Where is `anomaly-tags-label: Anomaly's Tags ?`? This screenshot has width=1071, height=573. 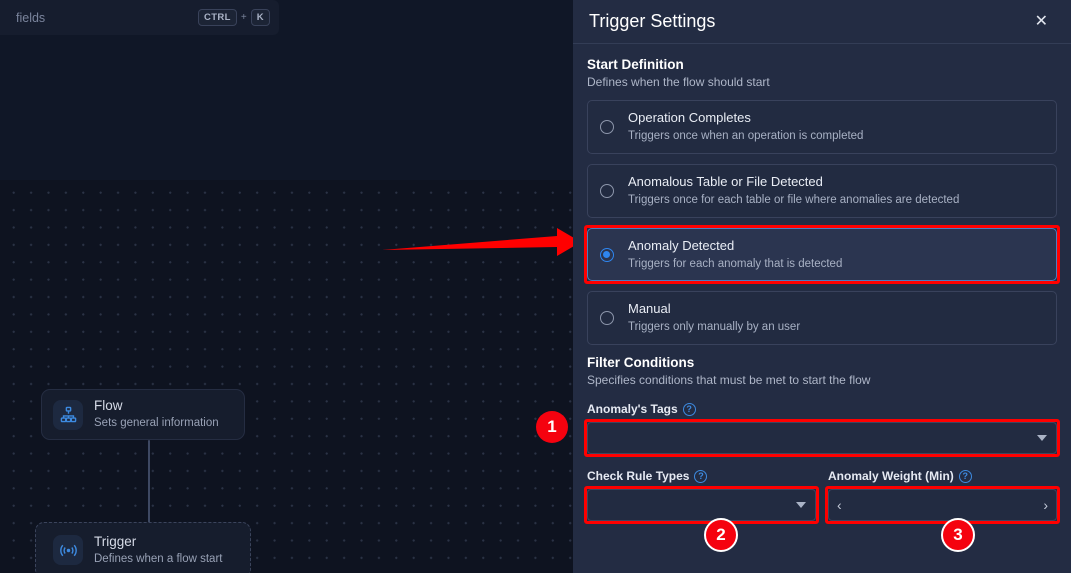 anomaly-tags-label: Anomaly's Tags ? is located at coordinates (822, 409).